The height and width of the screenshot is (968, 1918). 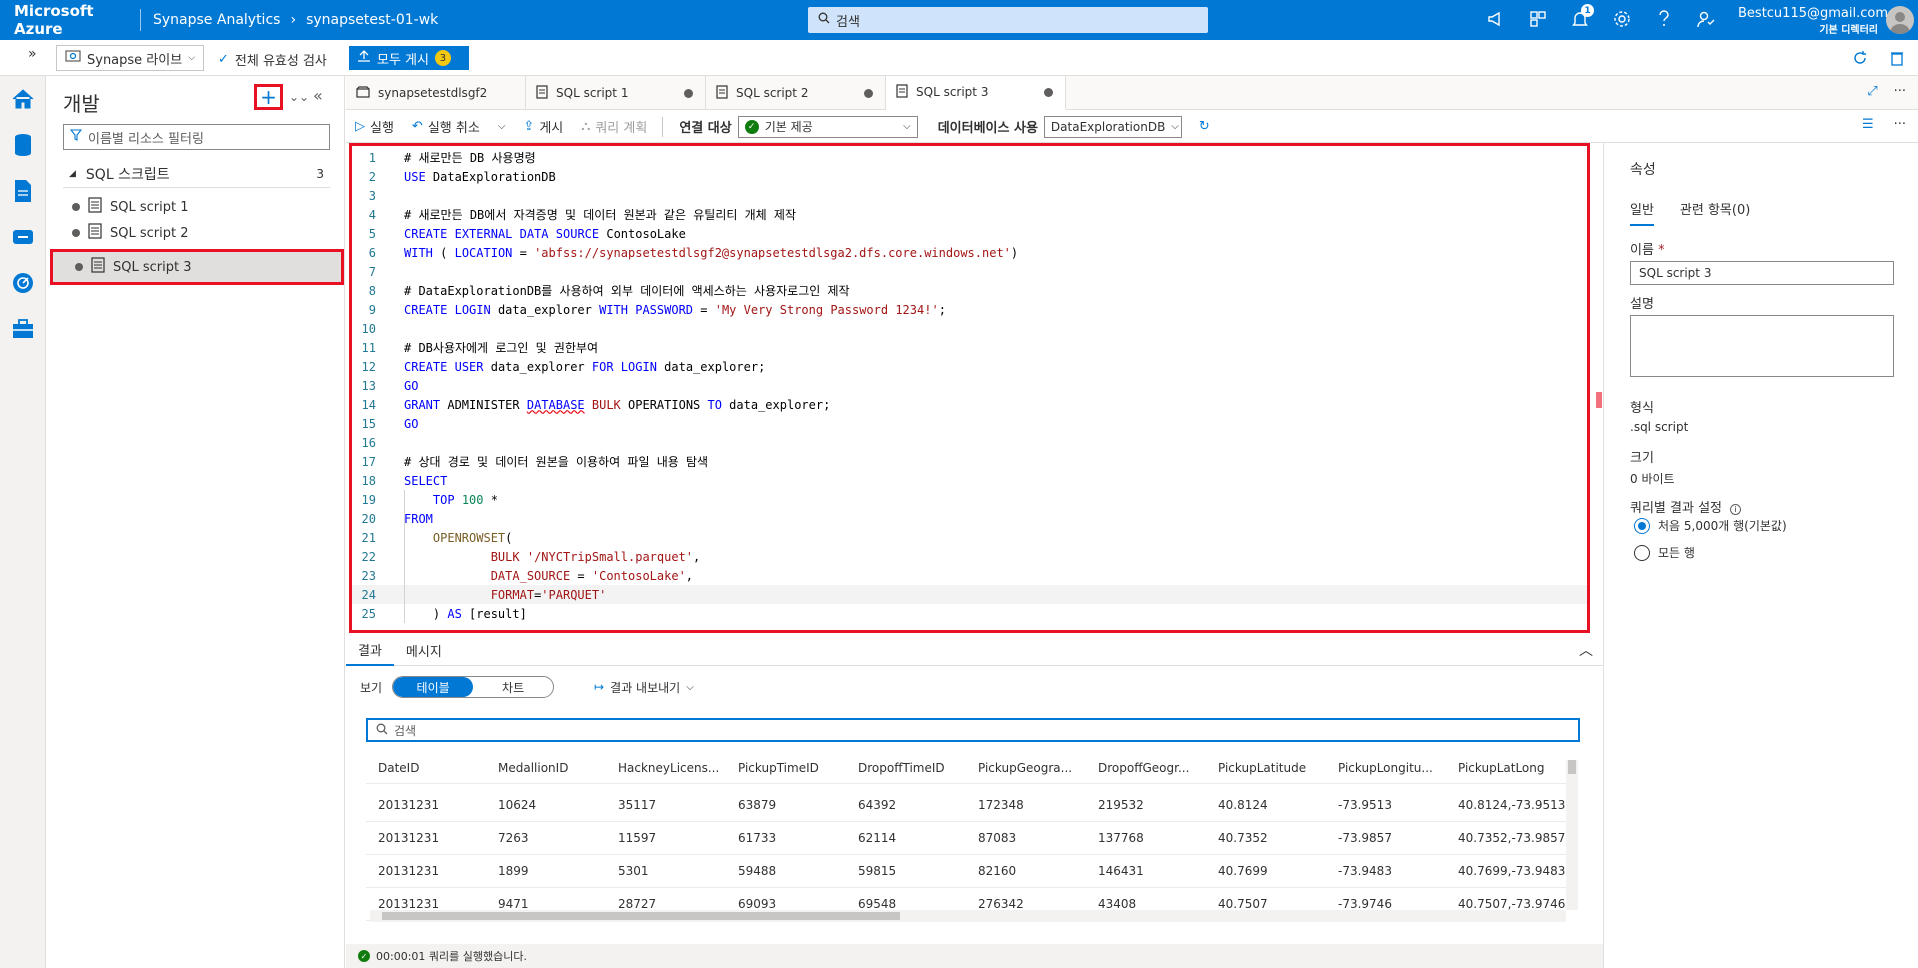 I want to click on grid-cell: -73.9746, so click(x=1386, y=904).